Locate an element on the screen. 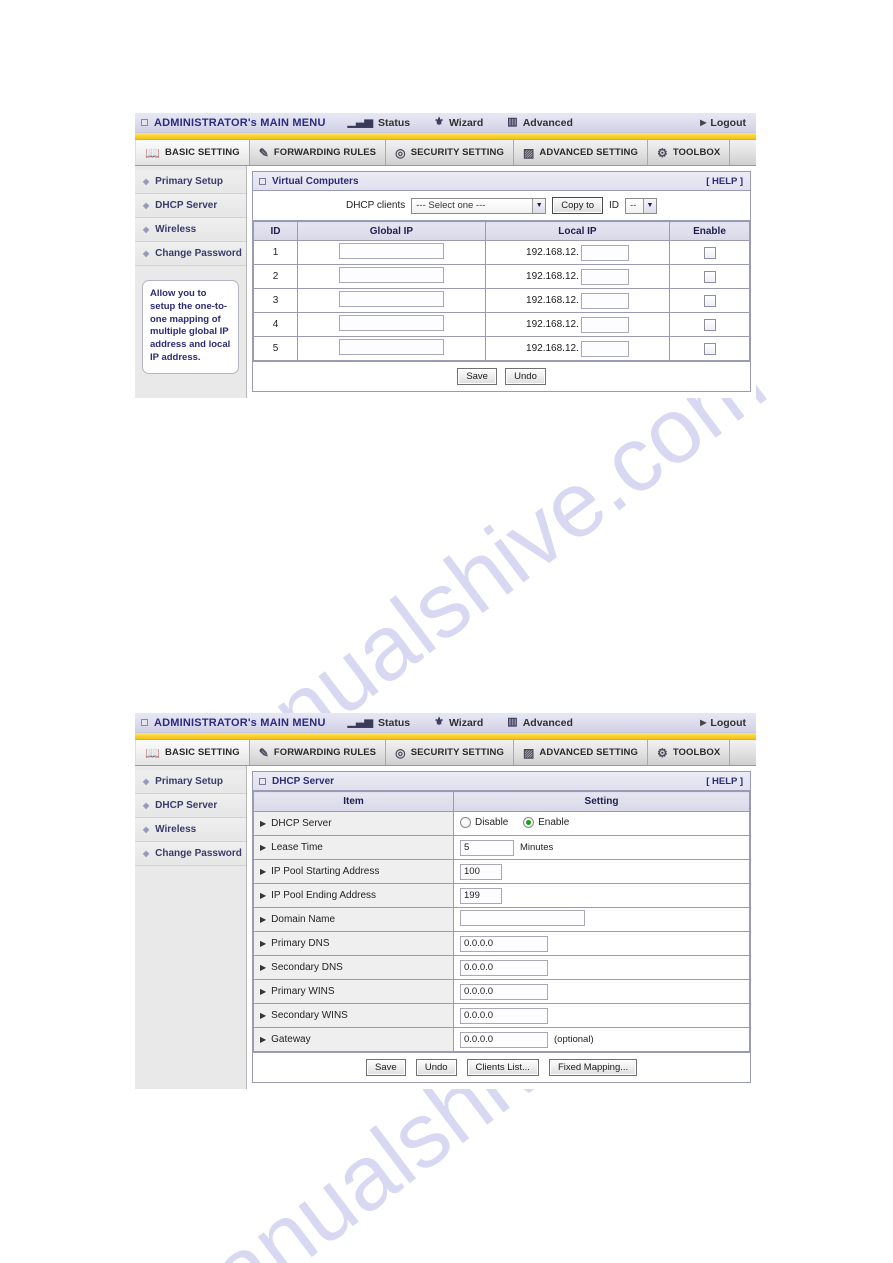 The image size is (893, 1263). ip-pool-end-input: 199 is located at coordinates (481, 895).